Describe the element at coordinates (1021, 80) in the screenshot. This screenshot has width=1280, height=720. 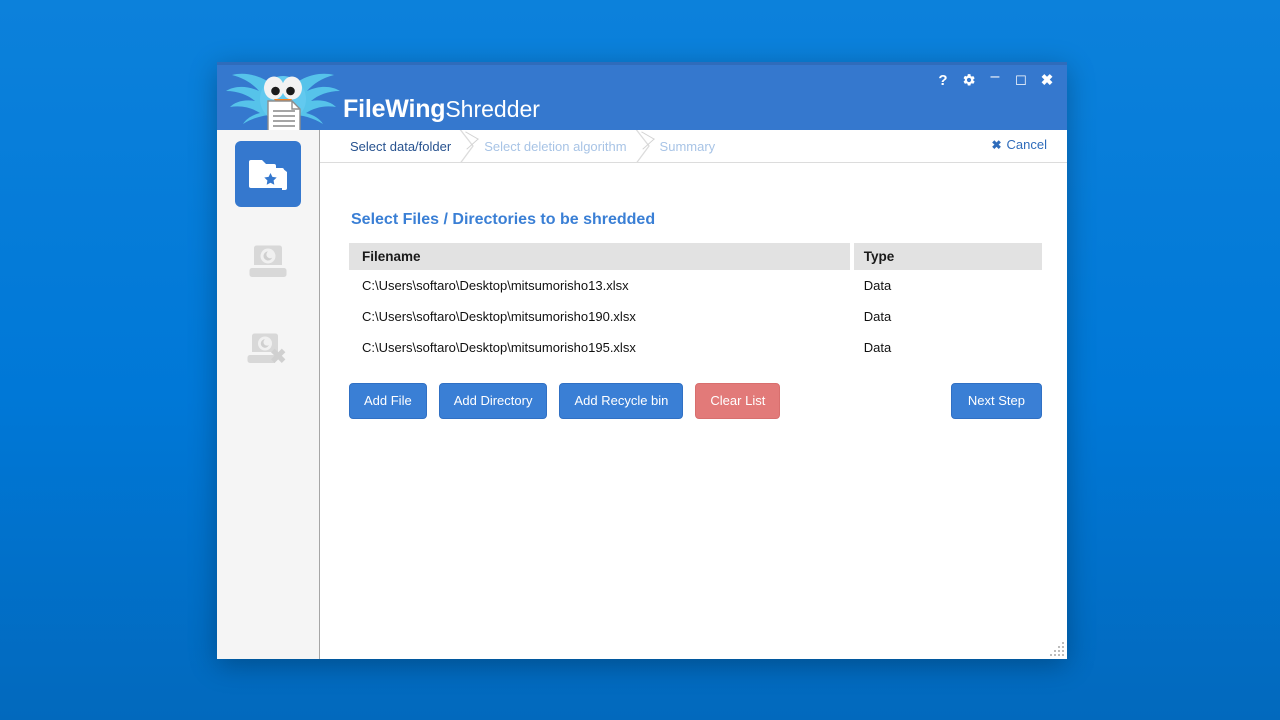
I see `maximize-icon: ☐` at that location.